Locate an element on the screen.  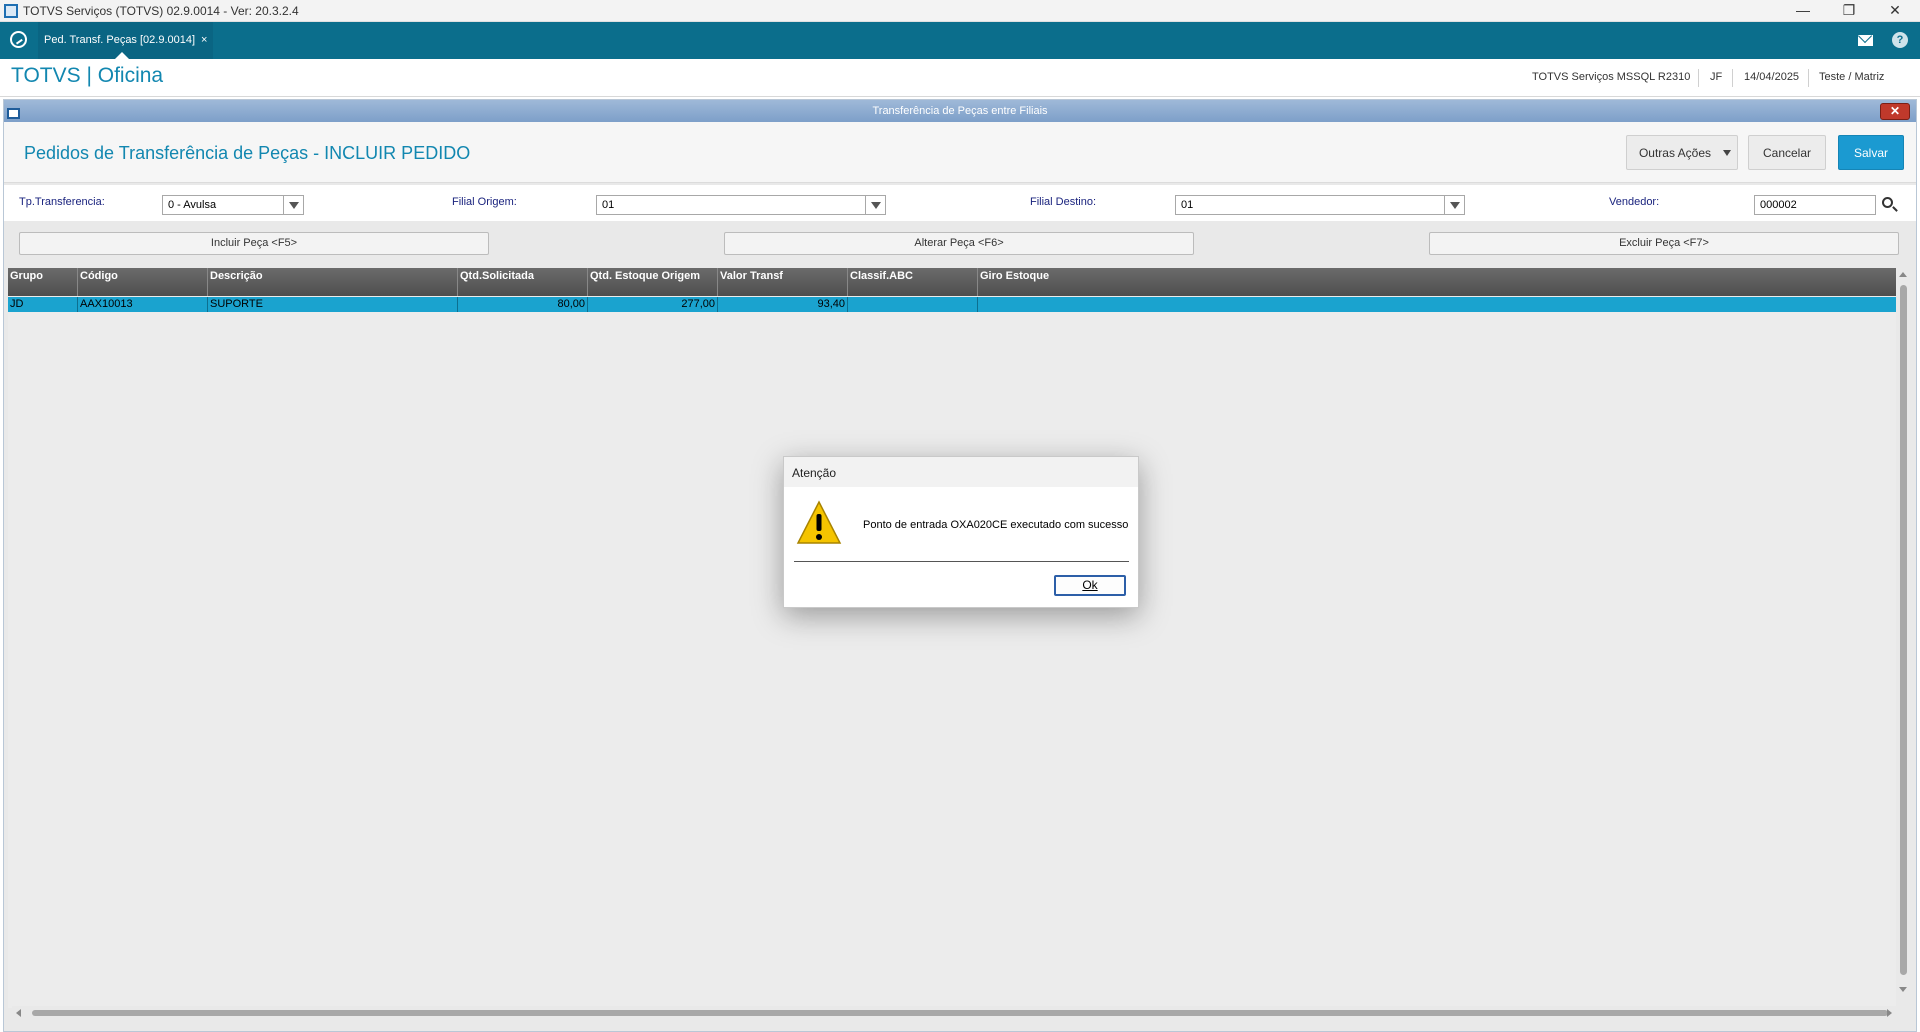
table-row: JD AAX10013 SUPORTE 80,00 277,00 93,40 is located at coordinates (952, 304).